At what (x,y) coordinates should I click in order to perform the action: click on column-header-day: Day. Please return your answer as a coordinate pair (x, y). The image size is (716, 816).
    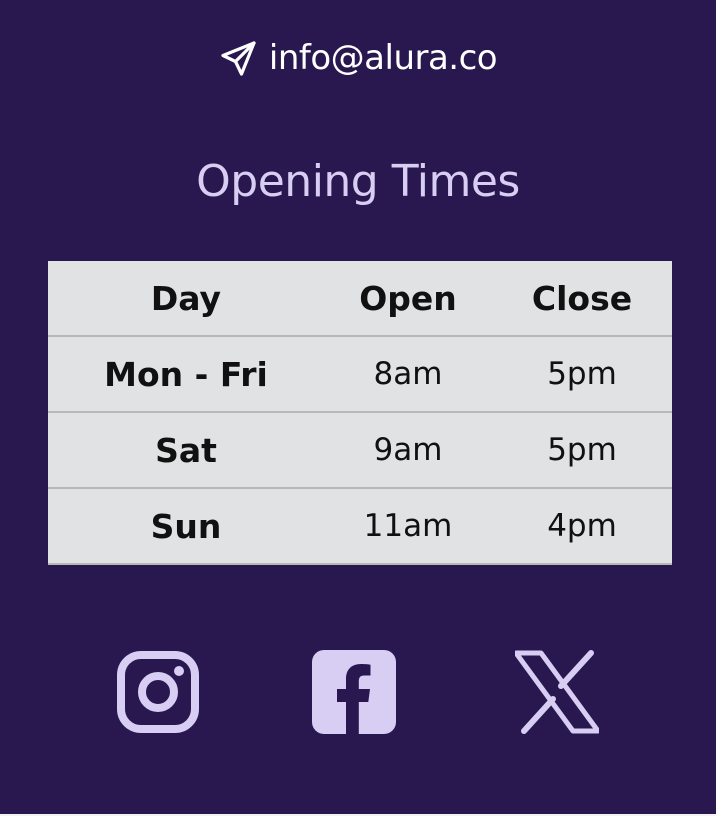
    Looking at the image, I should click on (186, 299).